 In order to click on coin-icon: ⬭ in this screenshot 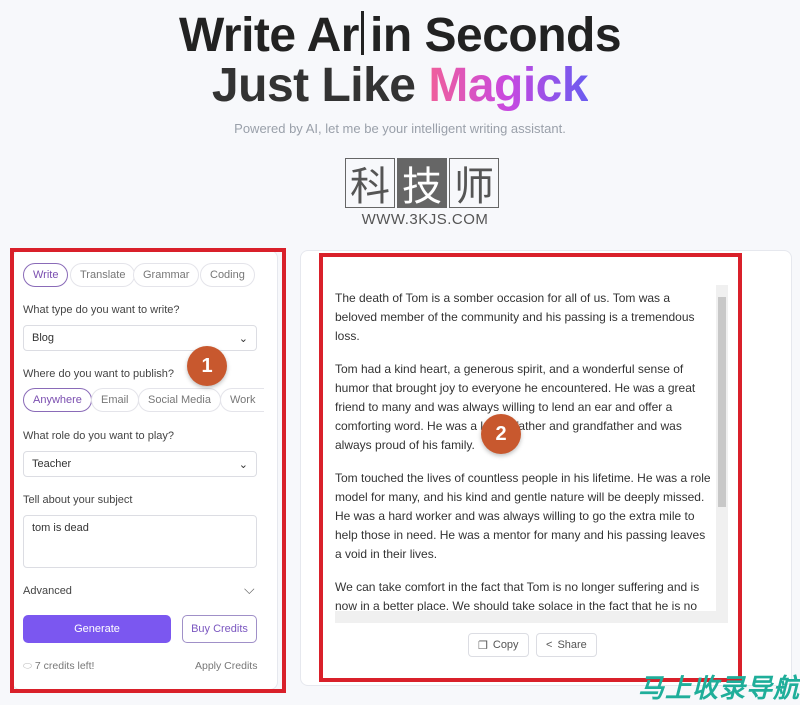, I will do `click(29, 666)`.